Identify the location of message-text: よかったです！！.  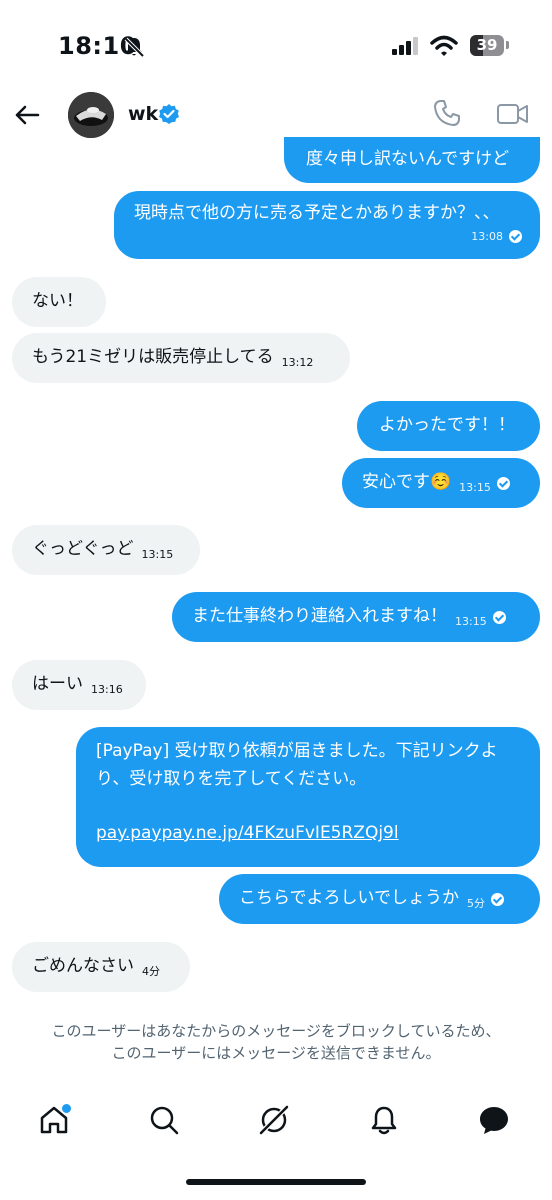
(447, 425).